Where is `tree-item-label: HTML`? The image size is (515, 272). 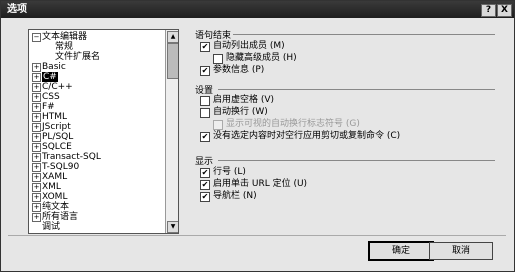
tree-item-label: HTML is located at coordinates (54, 117).